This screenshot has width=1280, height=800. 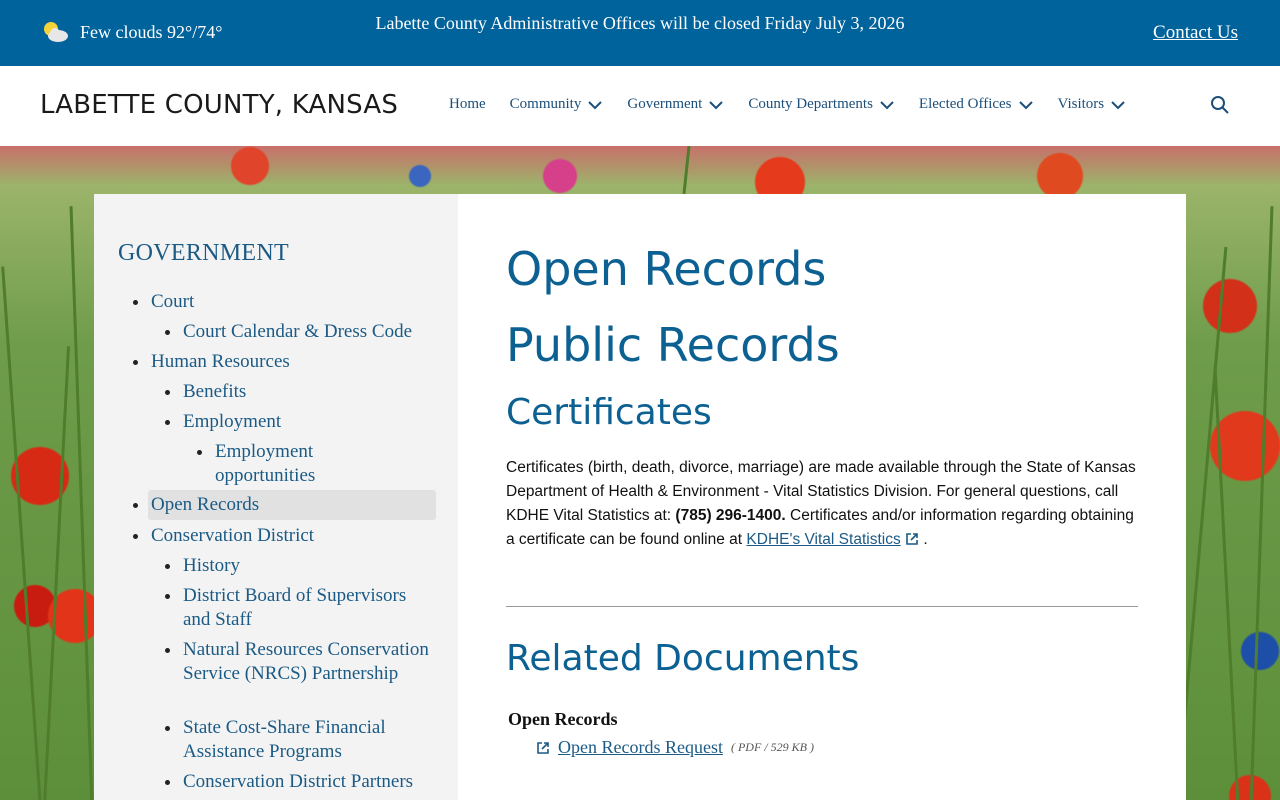 I want to click on search-icon, so click(x=1220, y=105).